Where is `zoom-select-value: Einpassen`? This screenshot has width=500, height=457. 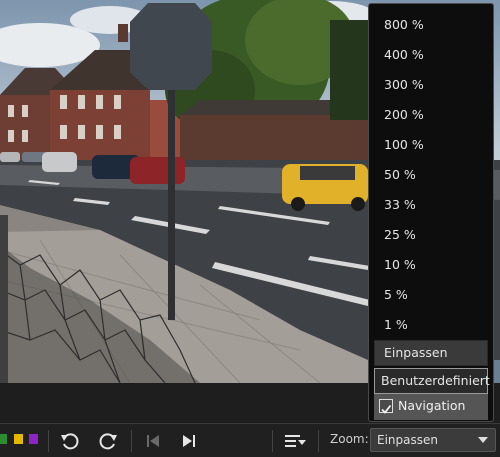
zoom-select-value: Einpassen is located at coordinates (407, 440).